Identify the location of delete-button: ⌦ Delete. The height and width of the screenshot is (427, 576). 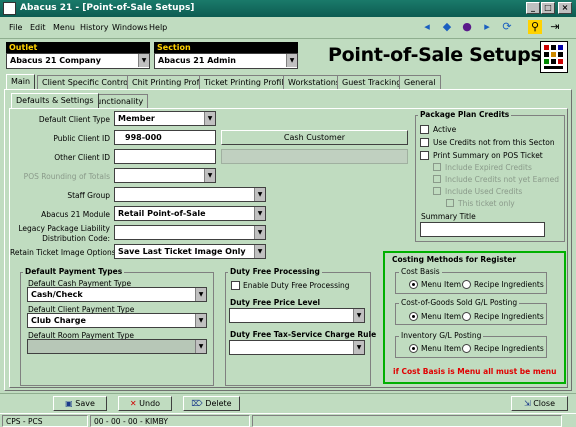
(211, 403).